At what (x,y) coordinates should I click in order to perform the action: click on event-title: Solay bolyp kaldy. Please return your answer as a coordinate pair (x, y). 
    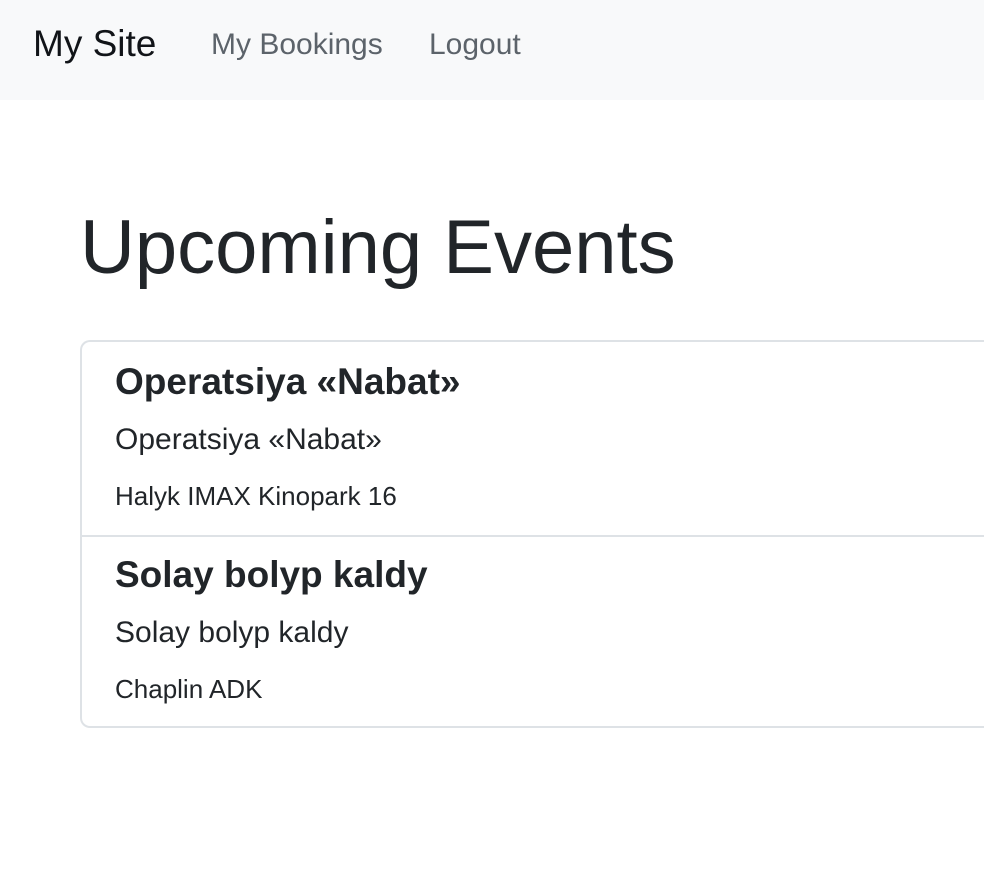
    Looking at the image, I should click on (271, 574).